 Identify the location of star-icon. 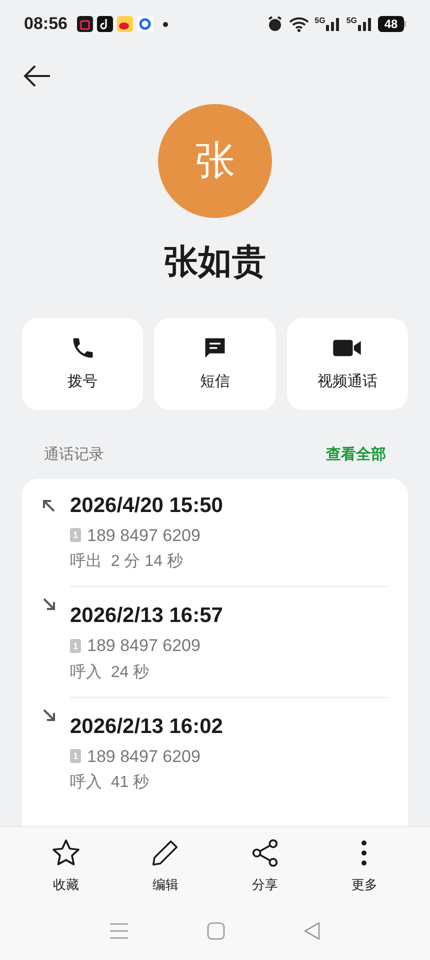
(65, 853).